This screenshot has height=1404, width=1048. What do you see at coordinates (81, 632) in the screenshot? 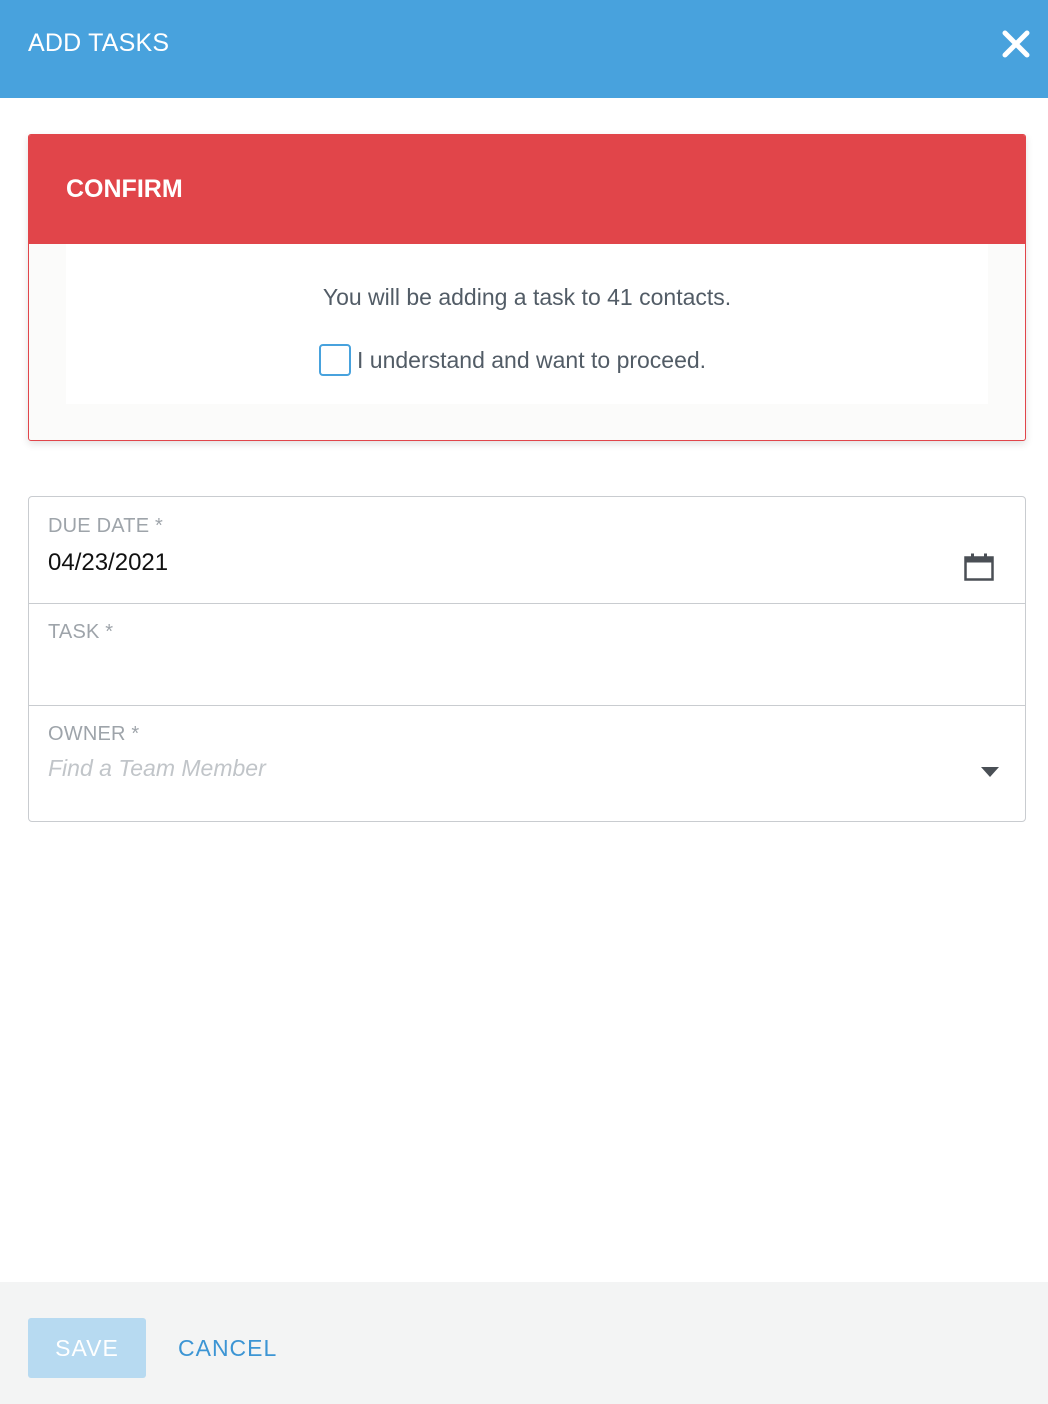
I see `task-label: TASK *` at bounding box center [81, 632].